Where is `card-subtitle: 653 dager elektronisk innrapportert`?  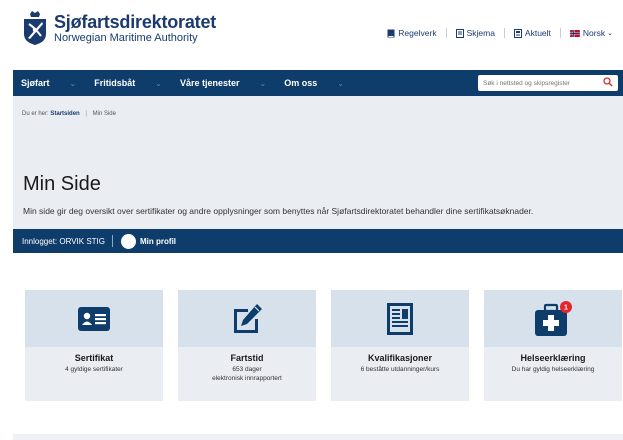 card-subtitle: 653 dager elektronisk innrapportert is located at coordinates (247, 374).